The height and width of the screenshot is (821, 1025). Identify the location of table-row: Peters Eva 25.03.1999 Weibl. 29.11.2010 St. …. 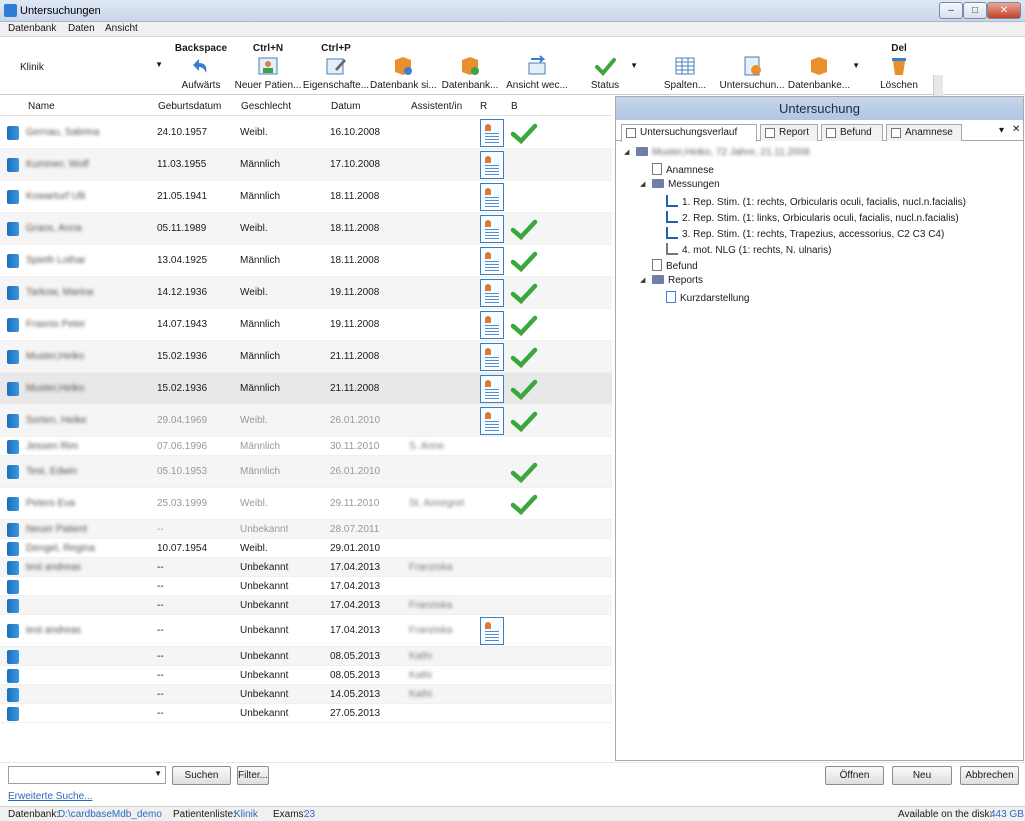
(306, 504).